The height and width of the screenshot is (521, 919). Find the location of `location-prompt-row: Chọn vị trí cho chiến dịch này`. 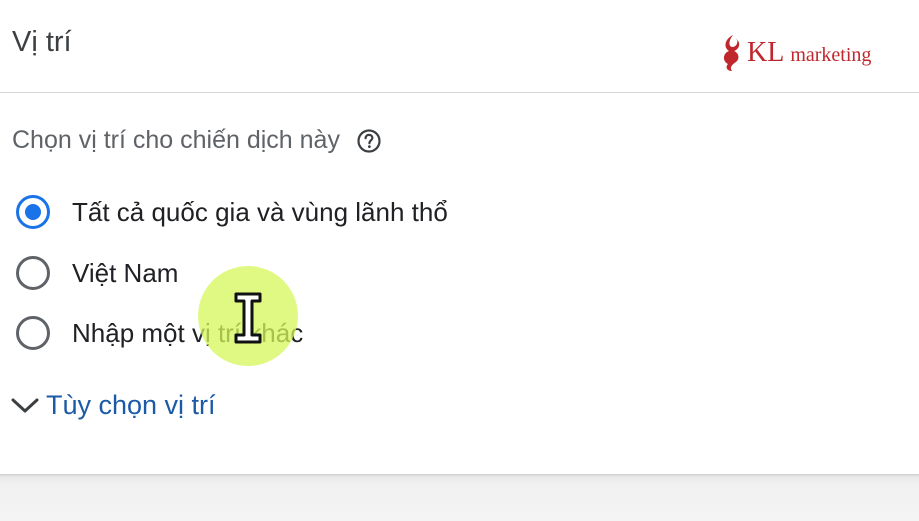

location-prompt-row: Chọn vị trí cho chiến dịch này is located at coordinates (197, 140).